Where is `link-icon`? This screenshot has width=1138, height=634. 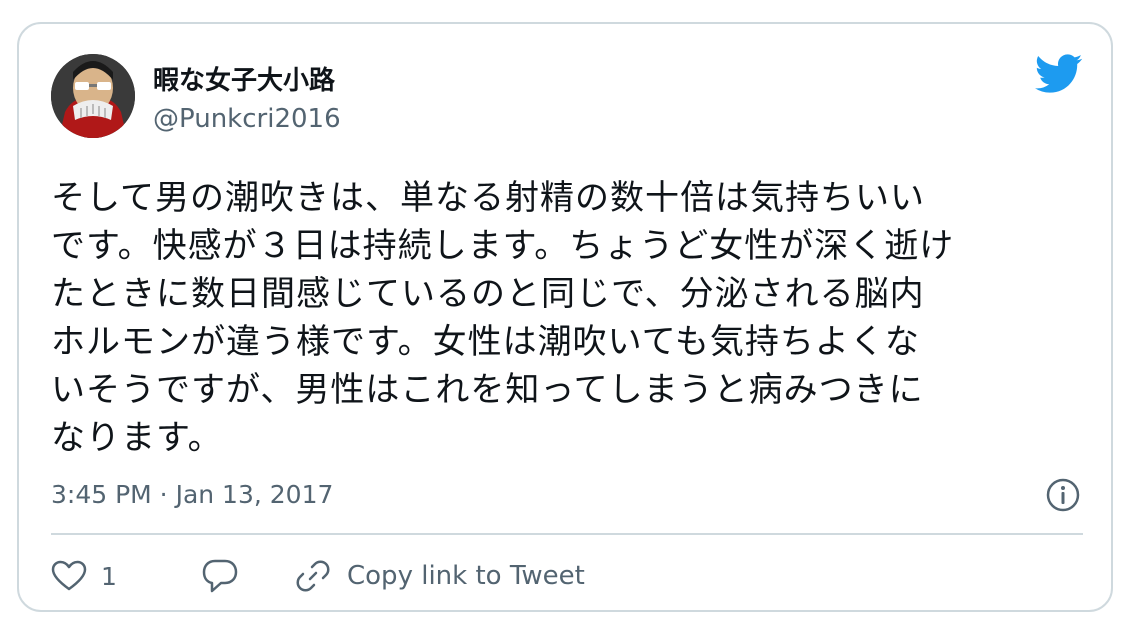
link-icon is located at coordinates (313, 576).